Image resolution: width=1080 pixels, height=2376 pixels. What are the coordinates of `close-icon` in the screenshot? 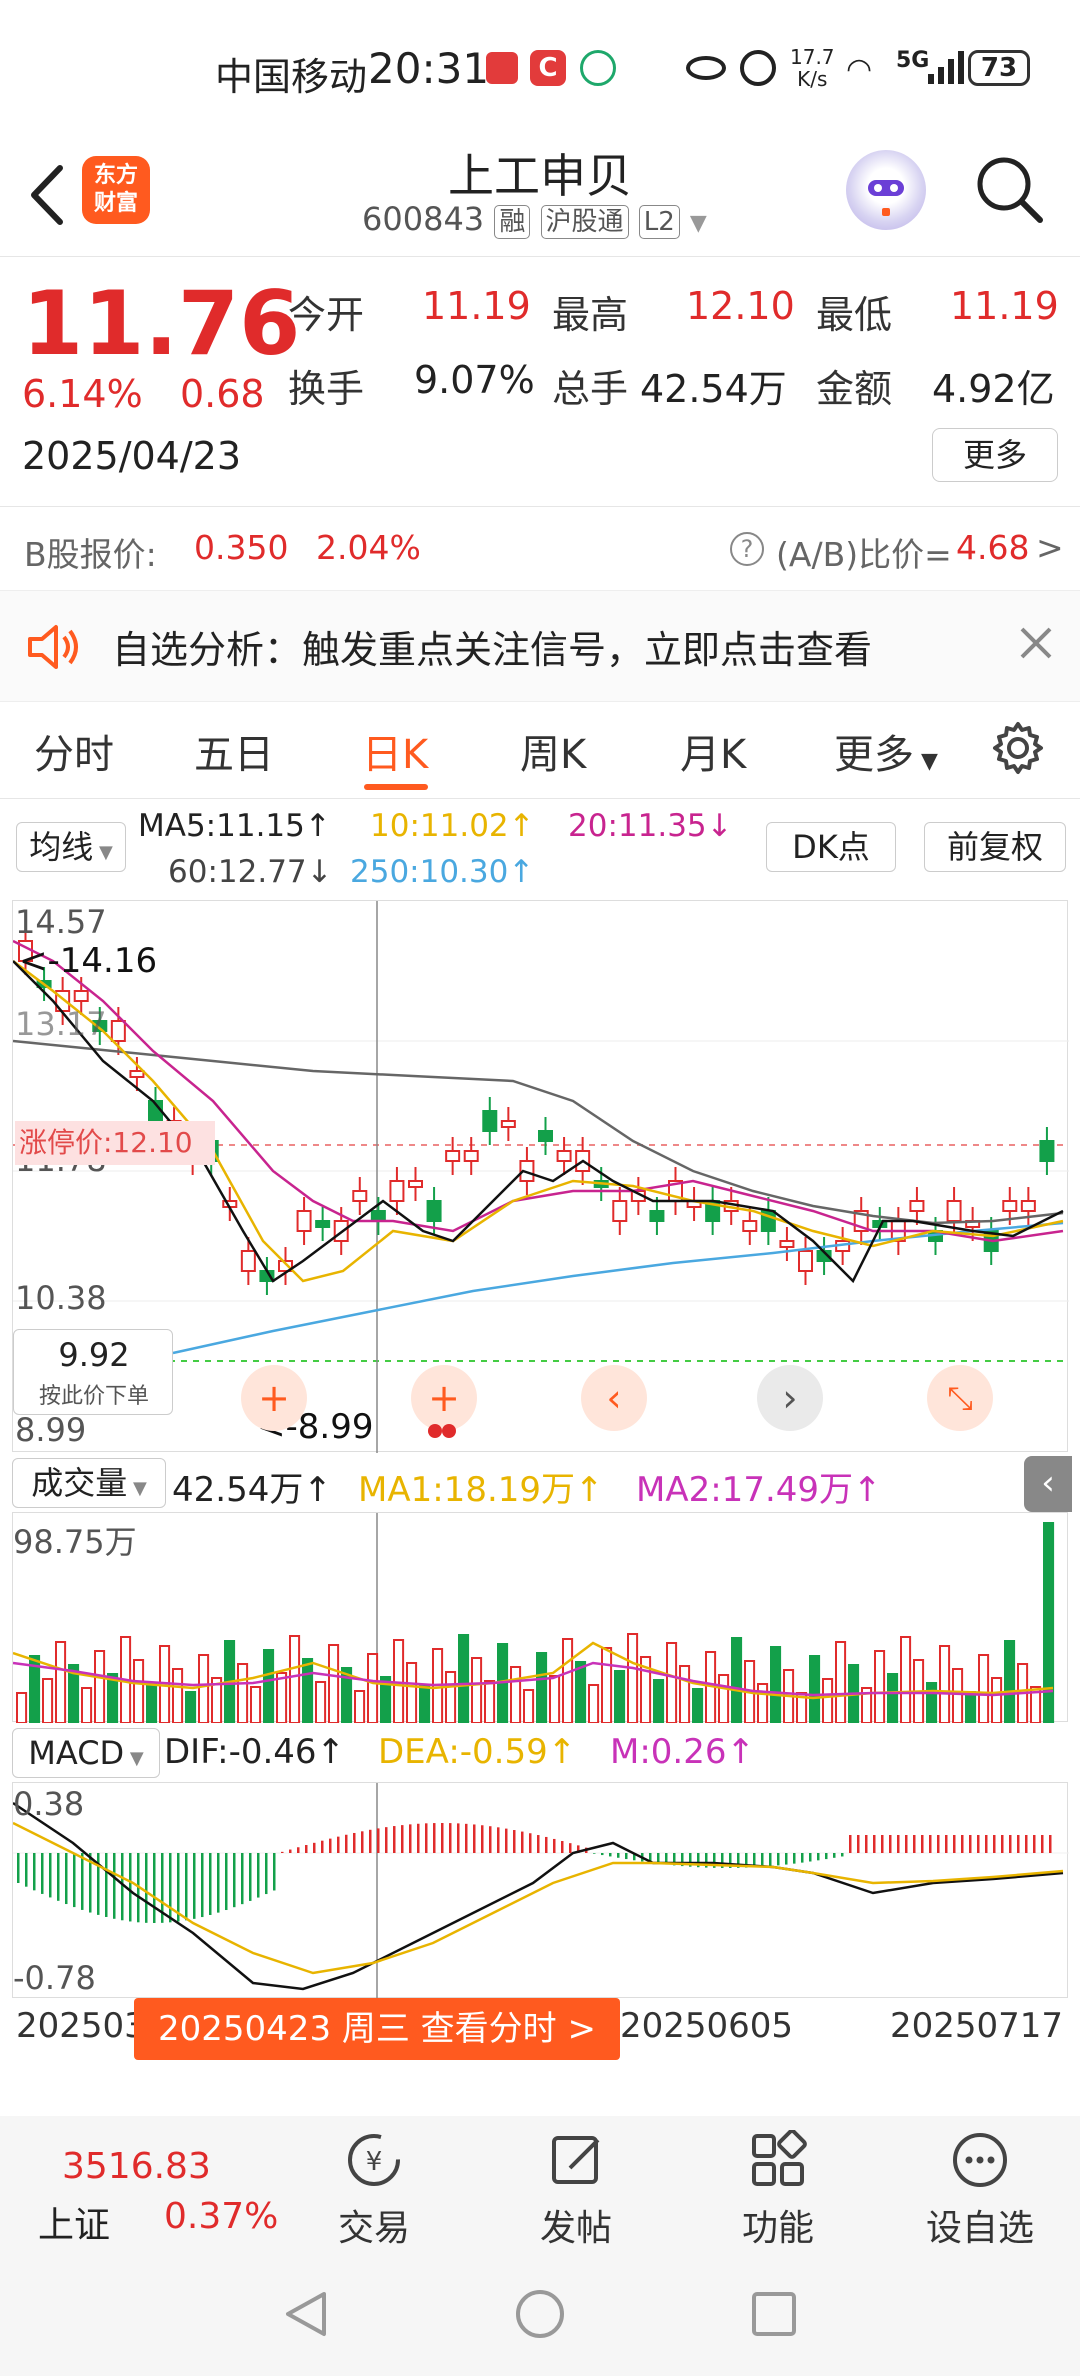 It's located at (1036, 643).